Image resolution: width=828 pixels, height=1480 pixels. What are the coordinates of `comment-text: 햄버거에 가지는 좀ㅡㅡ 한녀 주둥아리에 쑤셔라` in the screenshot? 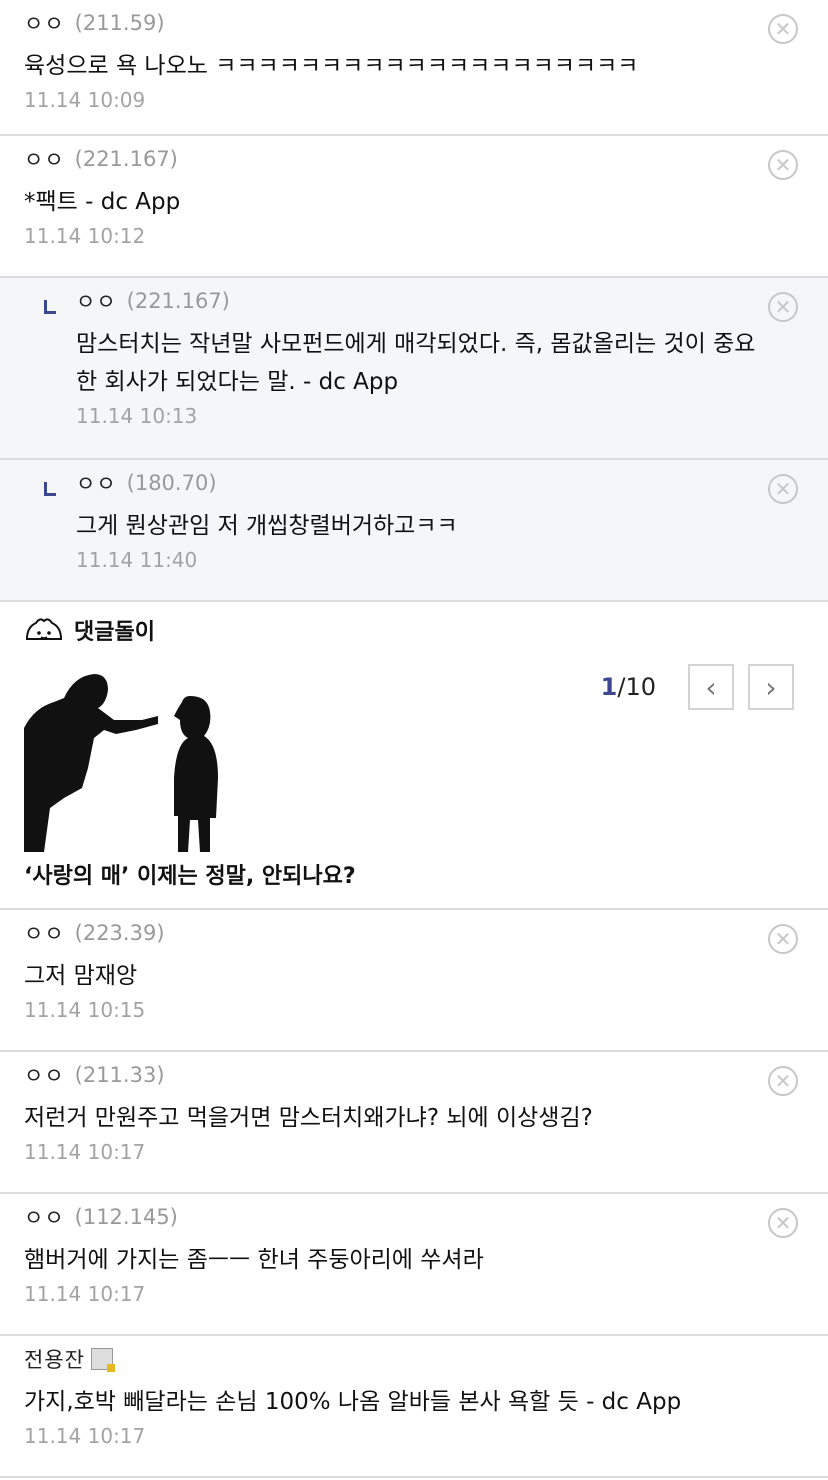 It's located at (254, 1260).